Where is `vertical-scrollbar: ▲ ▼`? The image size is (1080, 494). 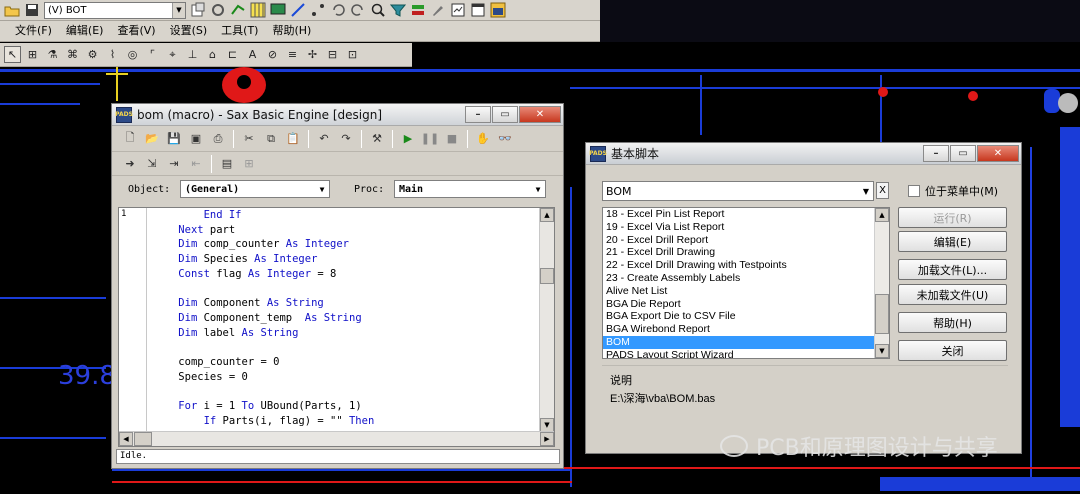
vertical-scrollbar: ▲ ▼ is located at coordinates (546, 320).